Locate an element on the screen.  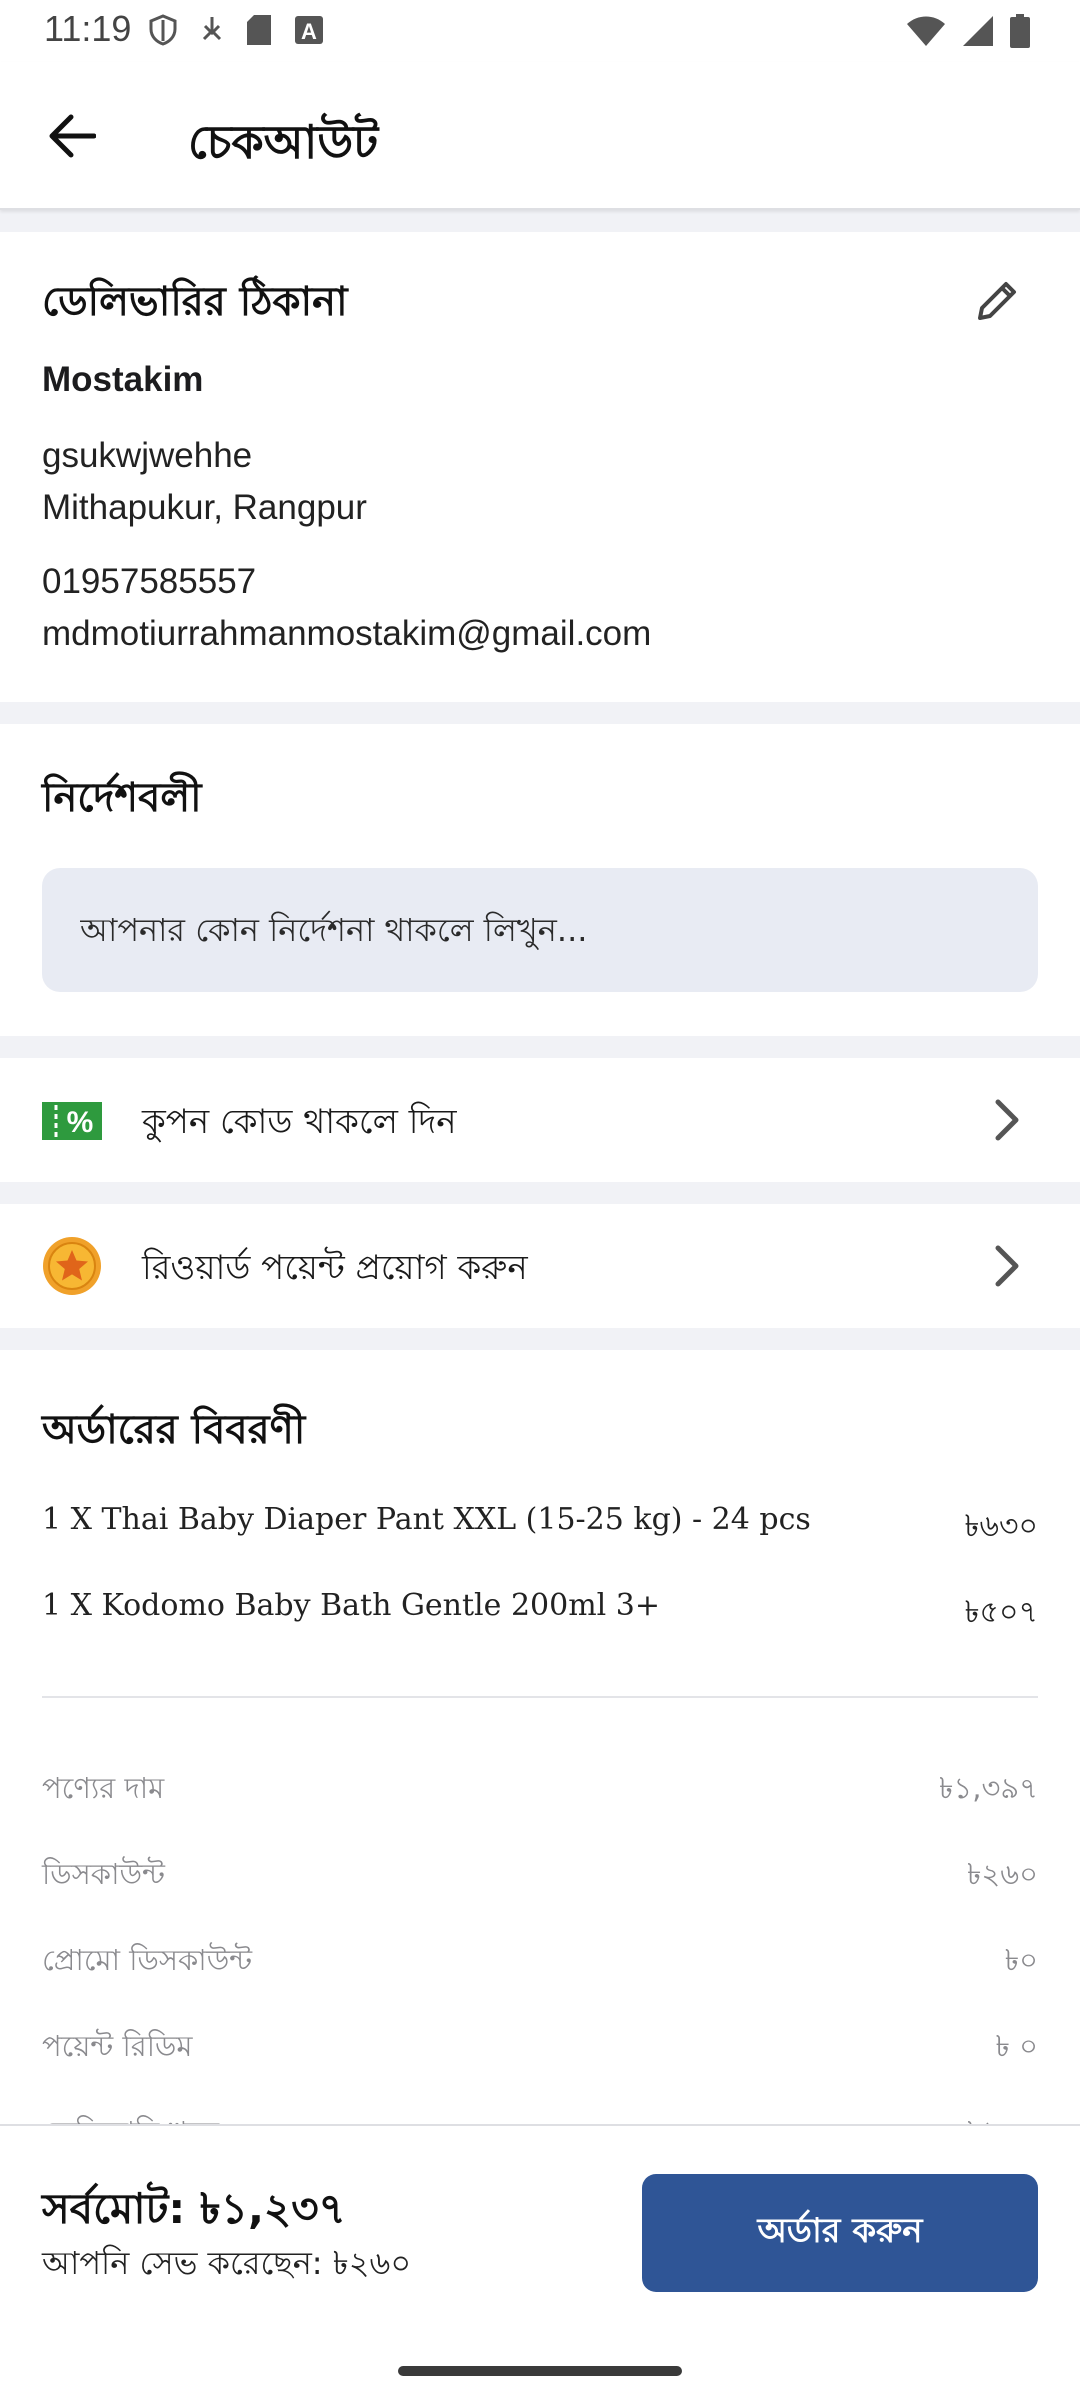
email-address: mdmotiurrahmanmostakim@gmail.com is located at coordinates (347, 633).